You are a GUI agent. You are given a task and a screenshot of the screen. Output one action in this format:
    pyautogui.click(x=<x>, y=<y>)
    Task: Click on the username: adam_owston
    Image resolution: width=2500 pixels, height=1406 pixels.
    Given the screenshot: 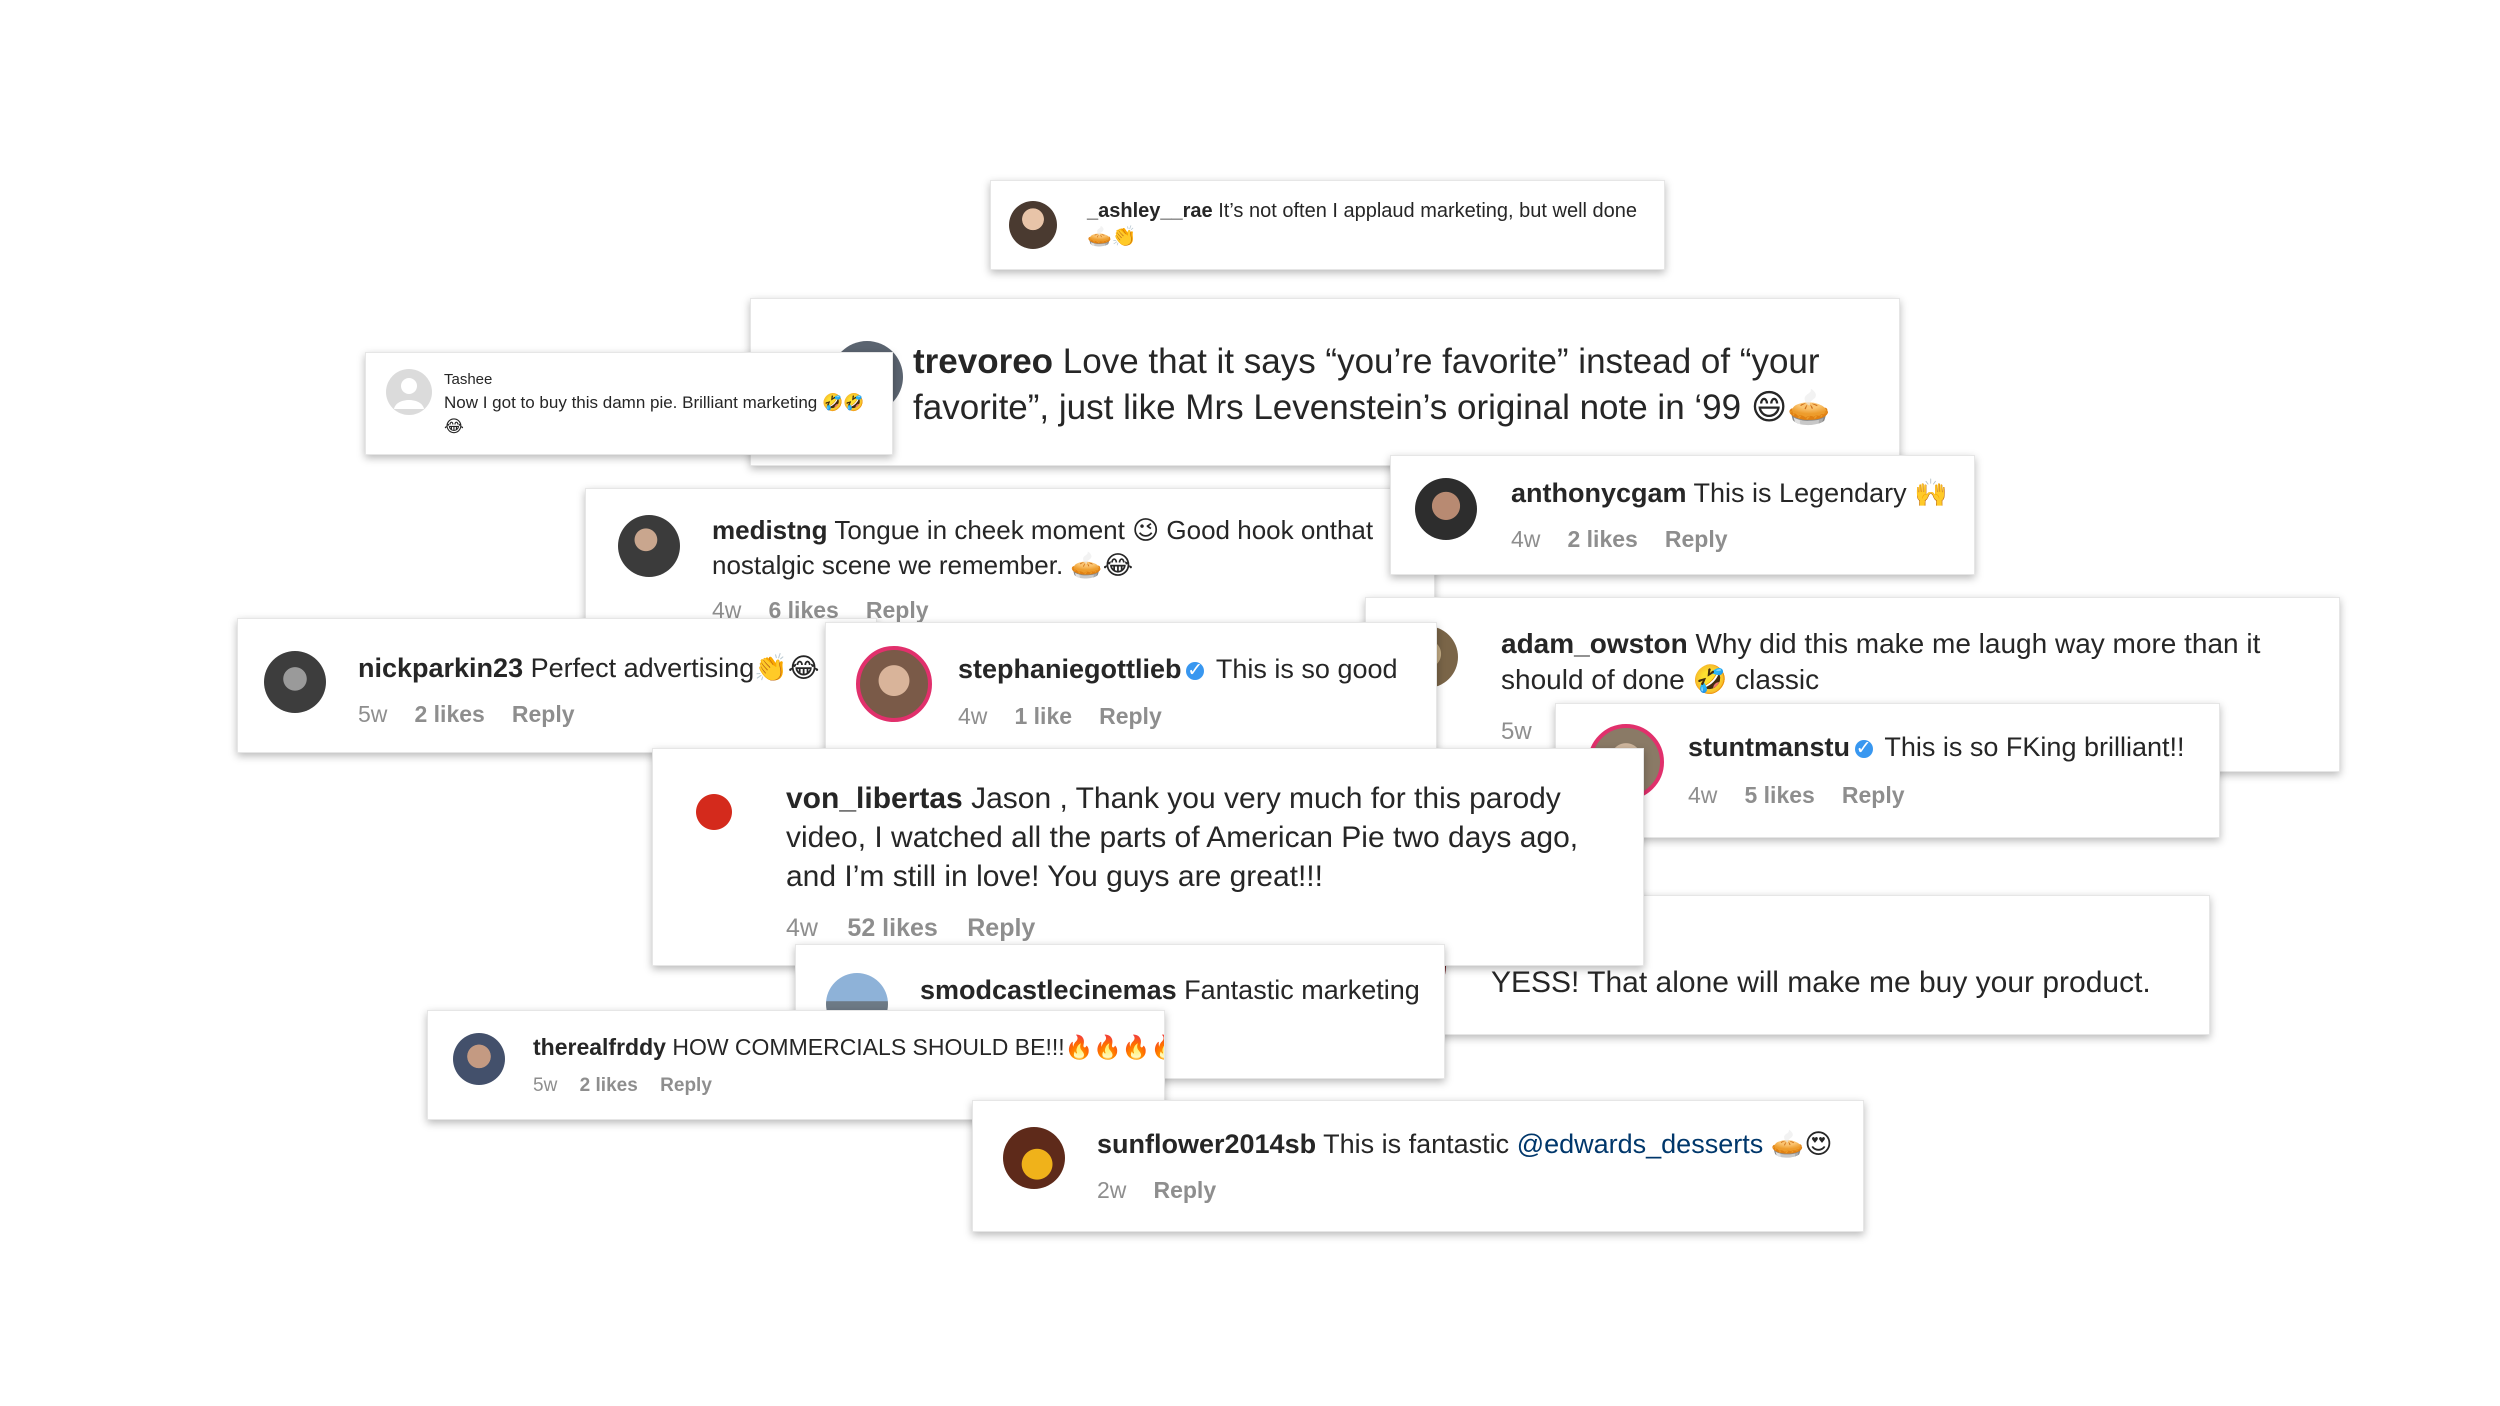 What is the action you would take?
    pyautogui.click(x=1594, y=643)
    